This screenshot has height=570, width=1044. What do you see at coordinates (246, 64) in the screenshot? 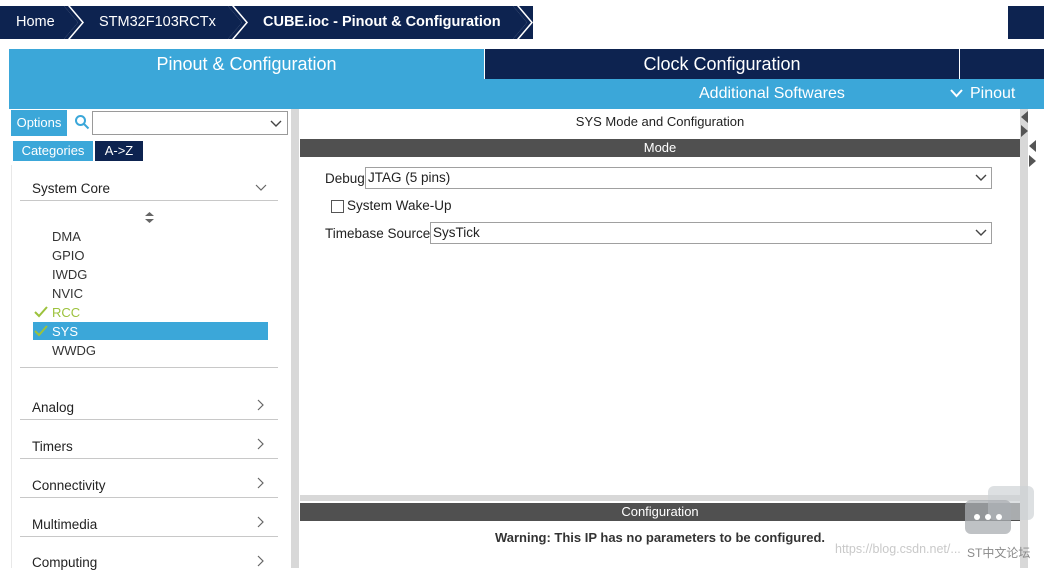
I see `tab-pinout-configuration: Pinout & Configuration` at bounding box center [246, 64].